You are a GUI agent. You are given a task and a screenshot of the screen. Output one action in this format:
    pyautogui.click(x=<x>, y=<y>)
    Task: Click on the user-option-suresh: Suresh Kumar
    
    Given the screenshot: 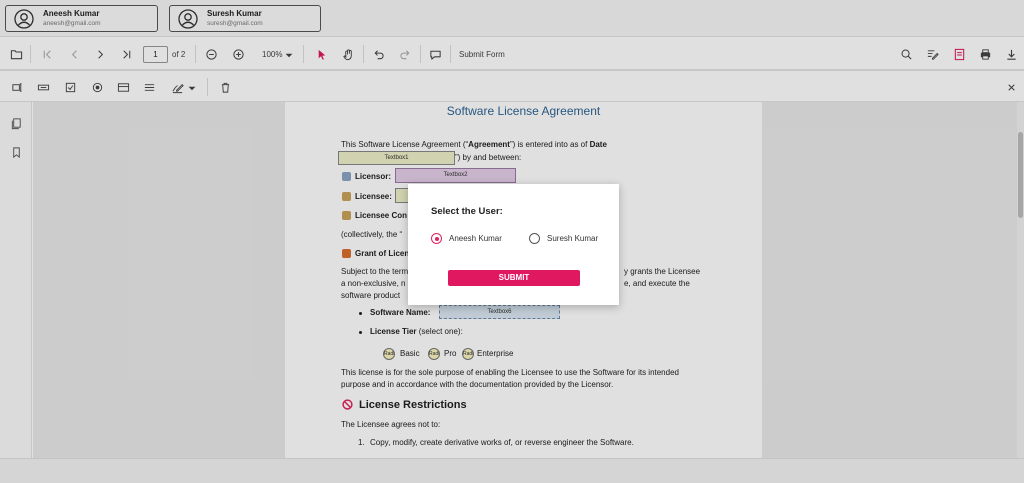 What is the action you would take?
    pyautogui.click(x=563, y=238)
    